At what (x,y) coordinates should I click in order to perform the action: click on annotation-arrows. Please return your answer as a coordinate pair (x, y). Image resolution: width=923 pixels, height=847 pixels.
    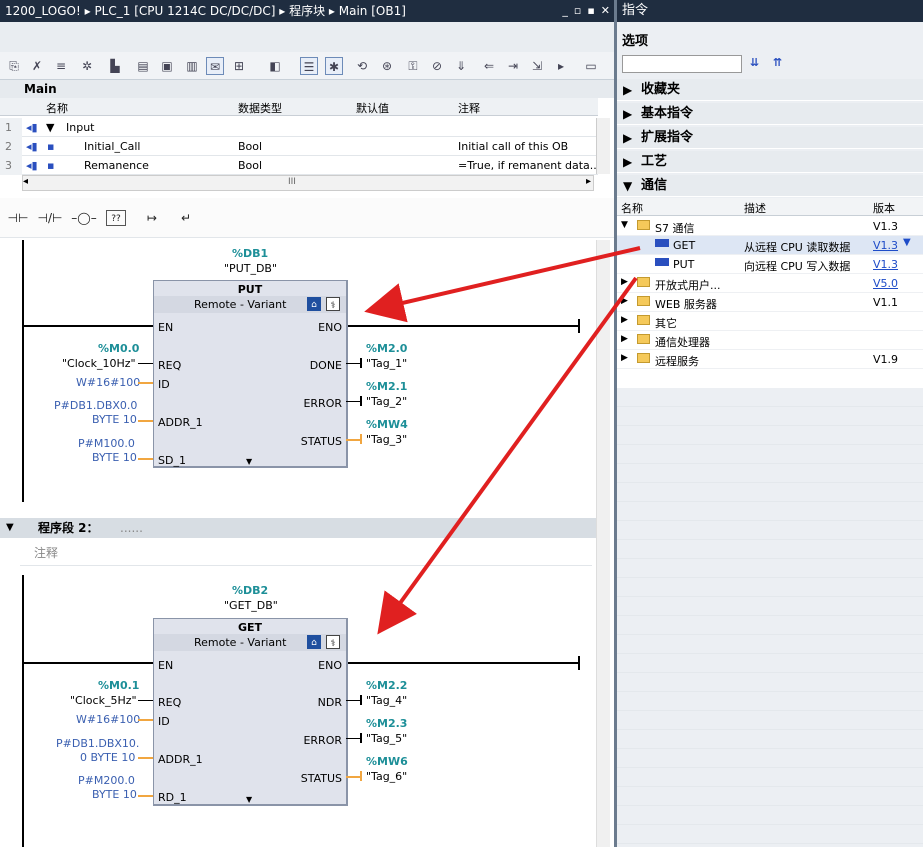
    Looking at the image, I should click on (502, 440).